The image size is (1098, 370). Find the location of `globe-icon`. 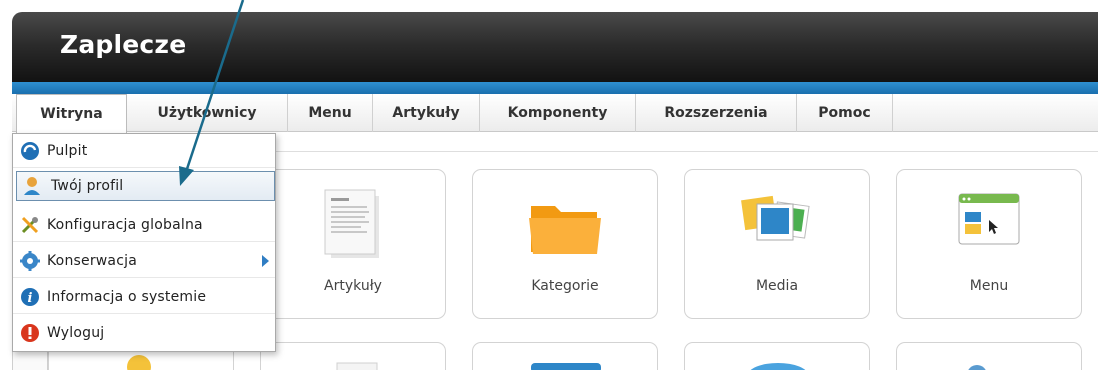

globe-icon is located at coordinates (778, 366).